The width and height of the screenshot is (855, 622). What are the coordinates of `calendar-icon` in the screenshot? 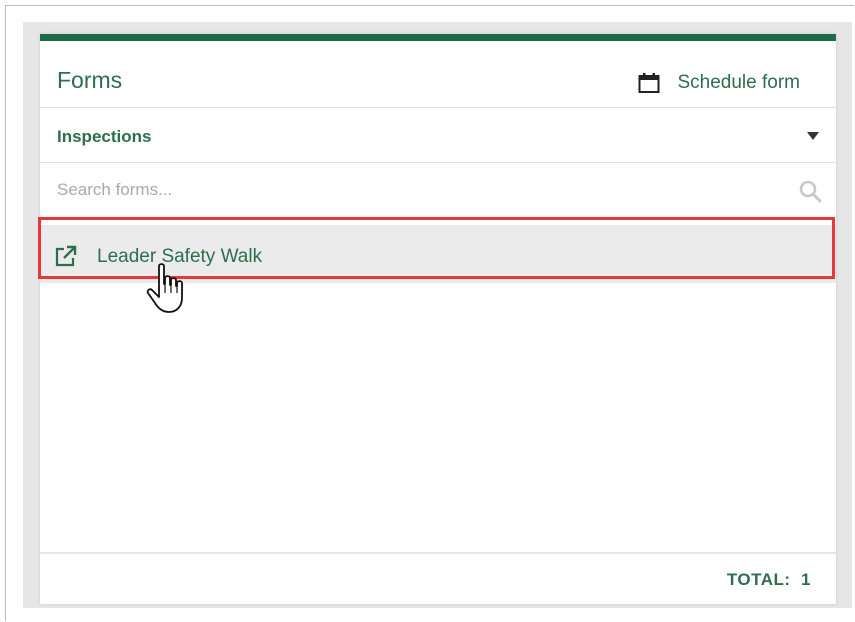 It's located at (649, 83).